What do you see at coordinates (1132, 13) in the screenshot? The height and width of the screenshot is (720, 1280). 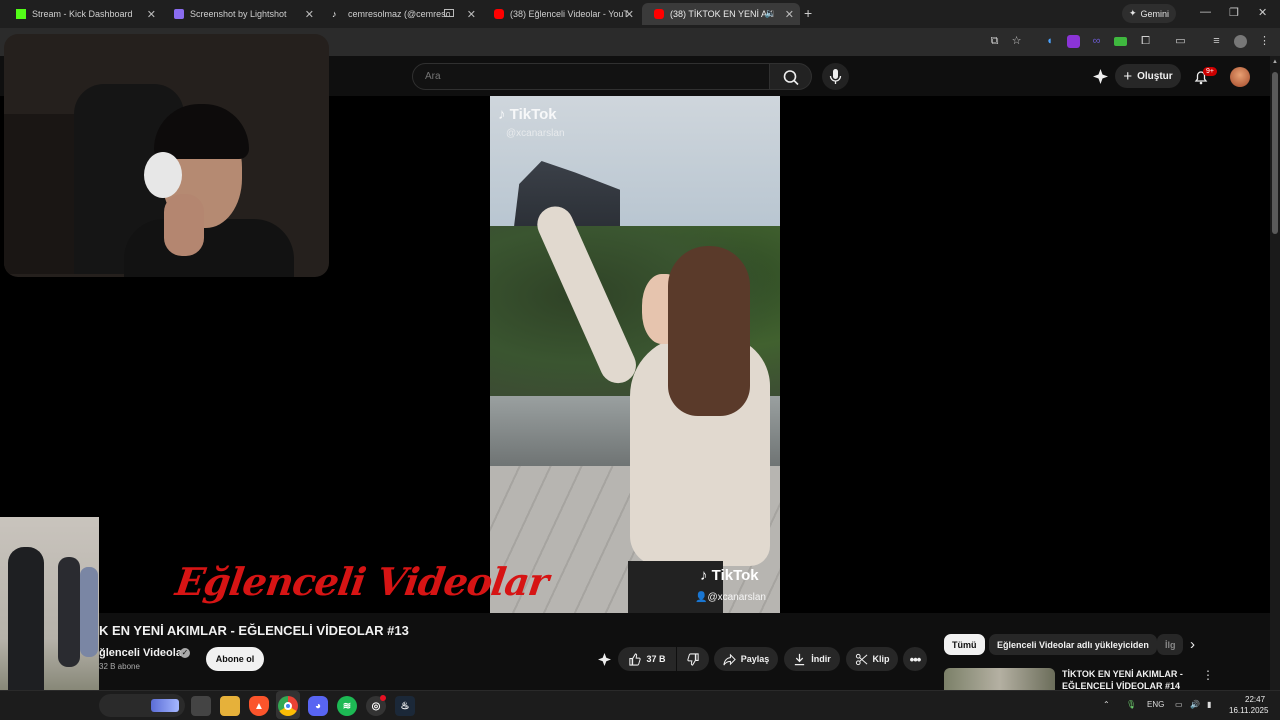 I see `sparkle-icon: ✦` at bounding box center [1132, 13].